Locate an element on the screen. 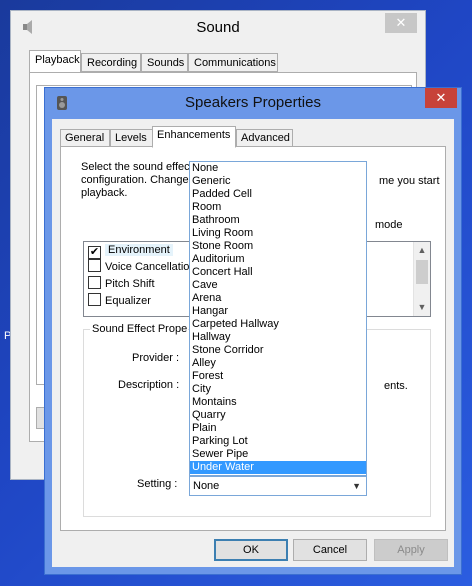 This screenshot has width=472, height=586. sound-close-button: ✕ is located at coordinates (401, 23).